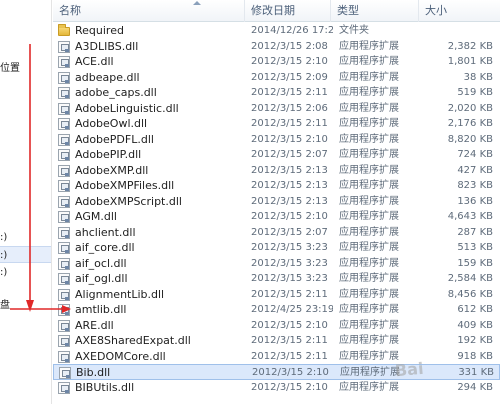 The width and height of the screenshot is (500, 404). Describe the element at coordinates (101, 278) in the screenshot. I see `file-name: aif_ogl.dll` at that location.